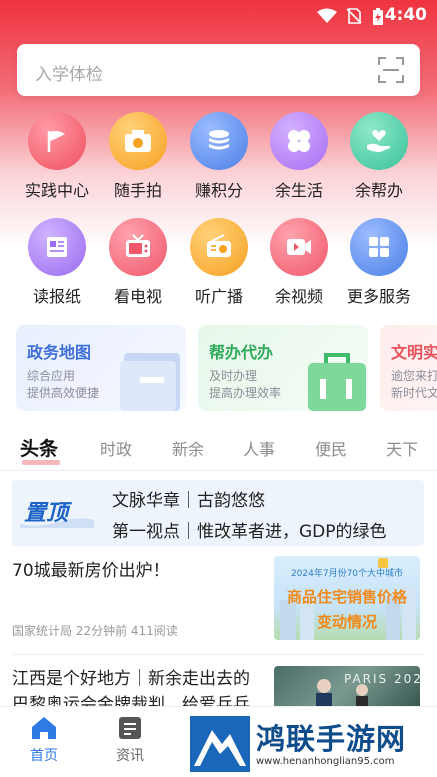  I want to click on news-title: 70城最新房价出炉！, so click(137, 571).